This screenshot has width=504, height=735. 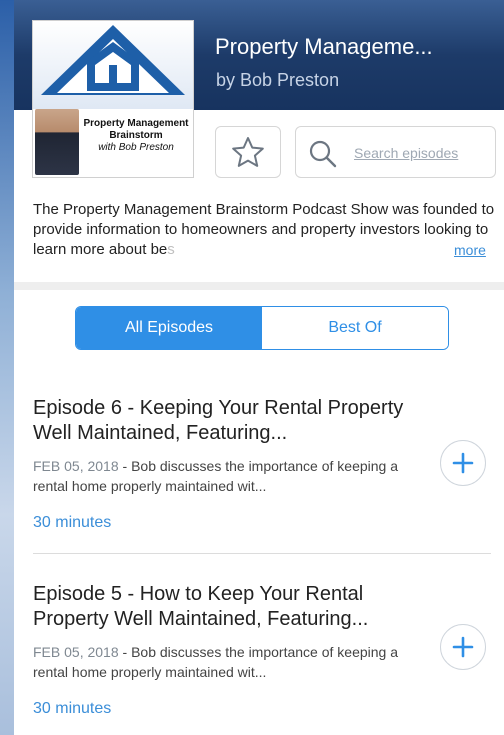 I want to click on episode-divider, so click(x=262, y=553).